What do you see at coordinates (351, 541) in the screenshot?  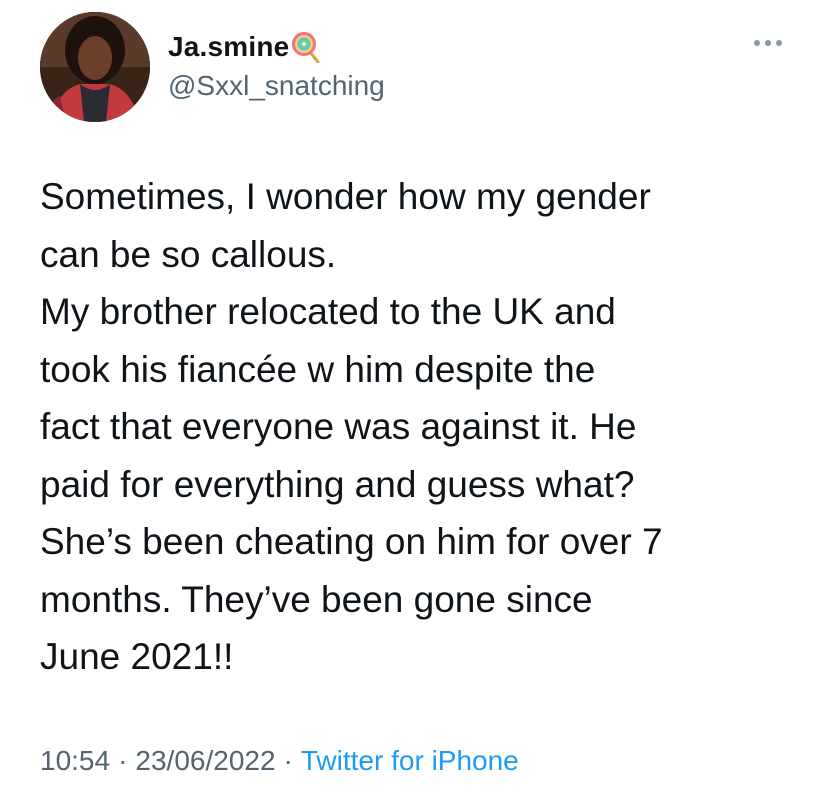 I see `tweet-text-line: She’s been cheating on him for over 7` at bounding box center [351, 541].